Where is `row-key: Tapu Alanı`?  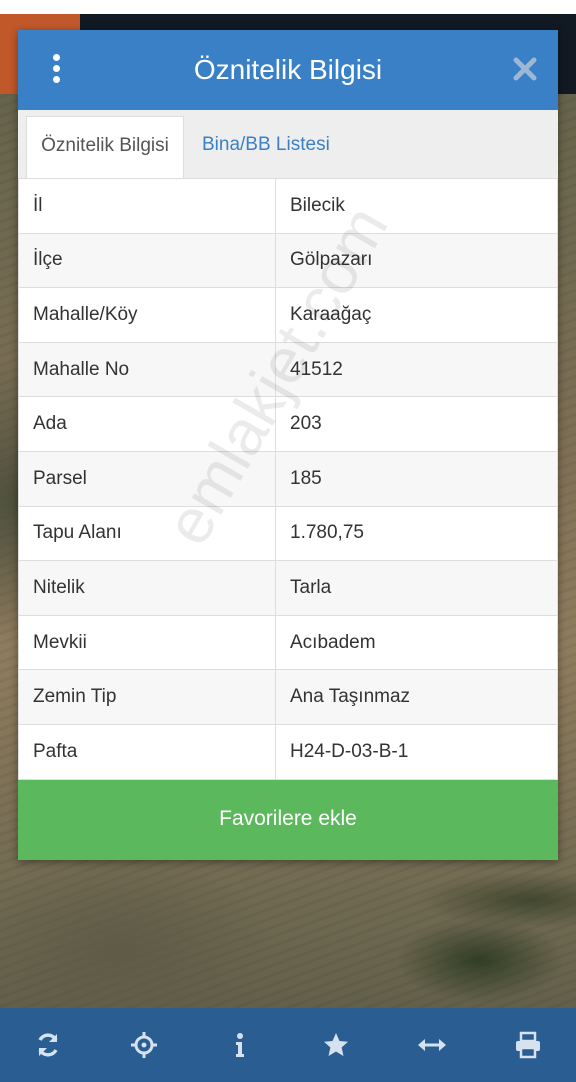 row-key: Tapu Alanı is located at coordinates (147, 533).